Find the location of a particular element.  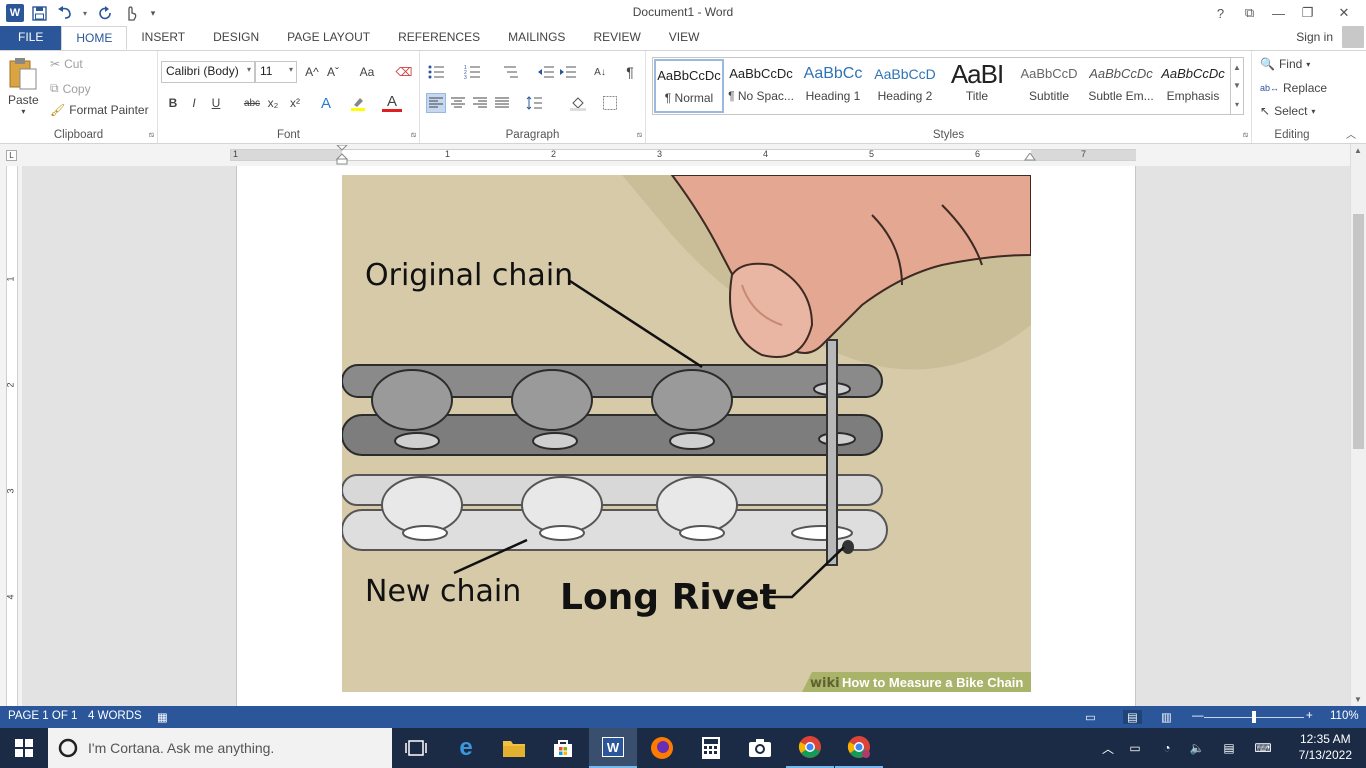

bold-button: B is located at coordinates (173, 103).